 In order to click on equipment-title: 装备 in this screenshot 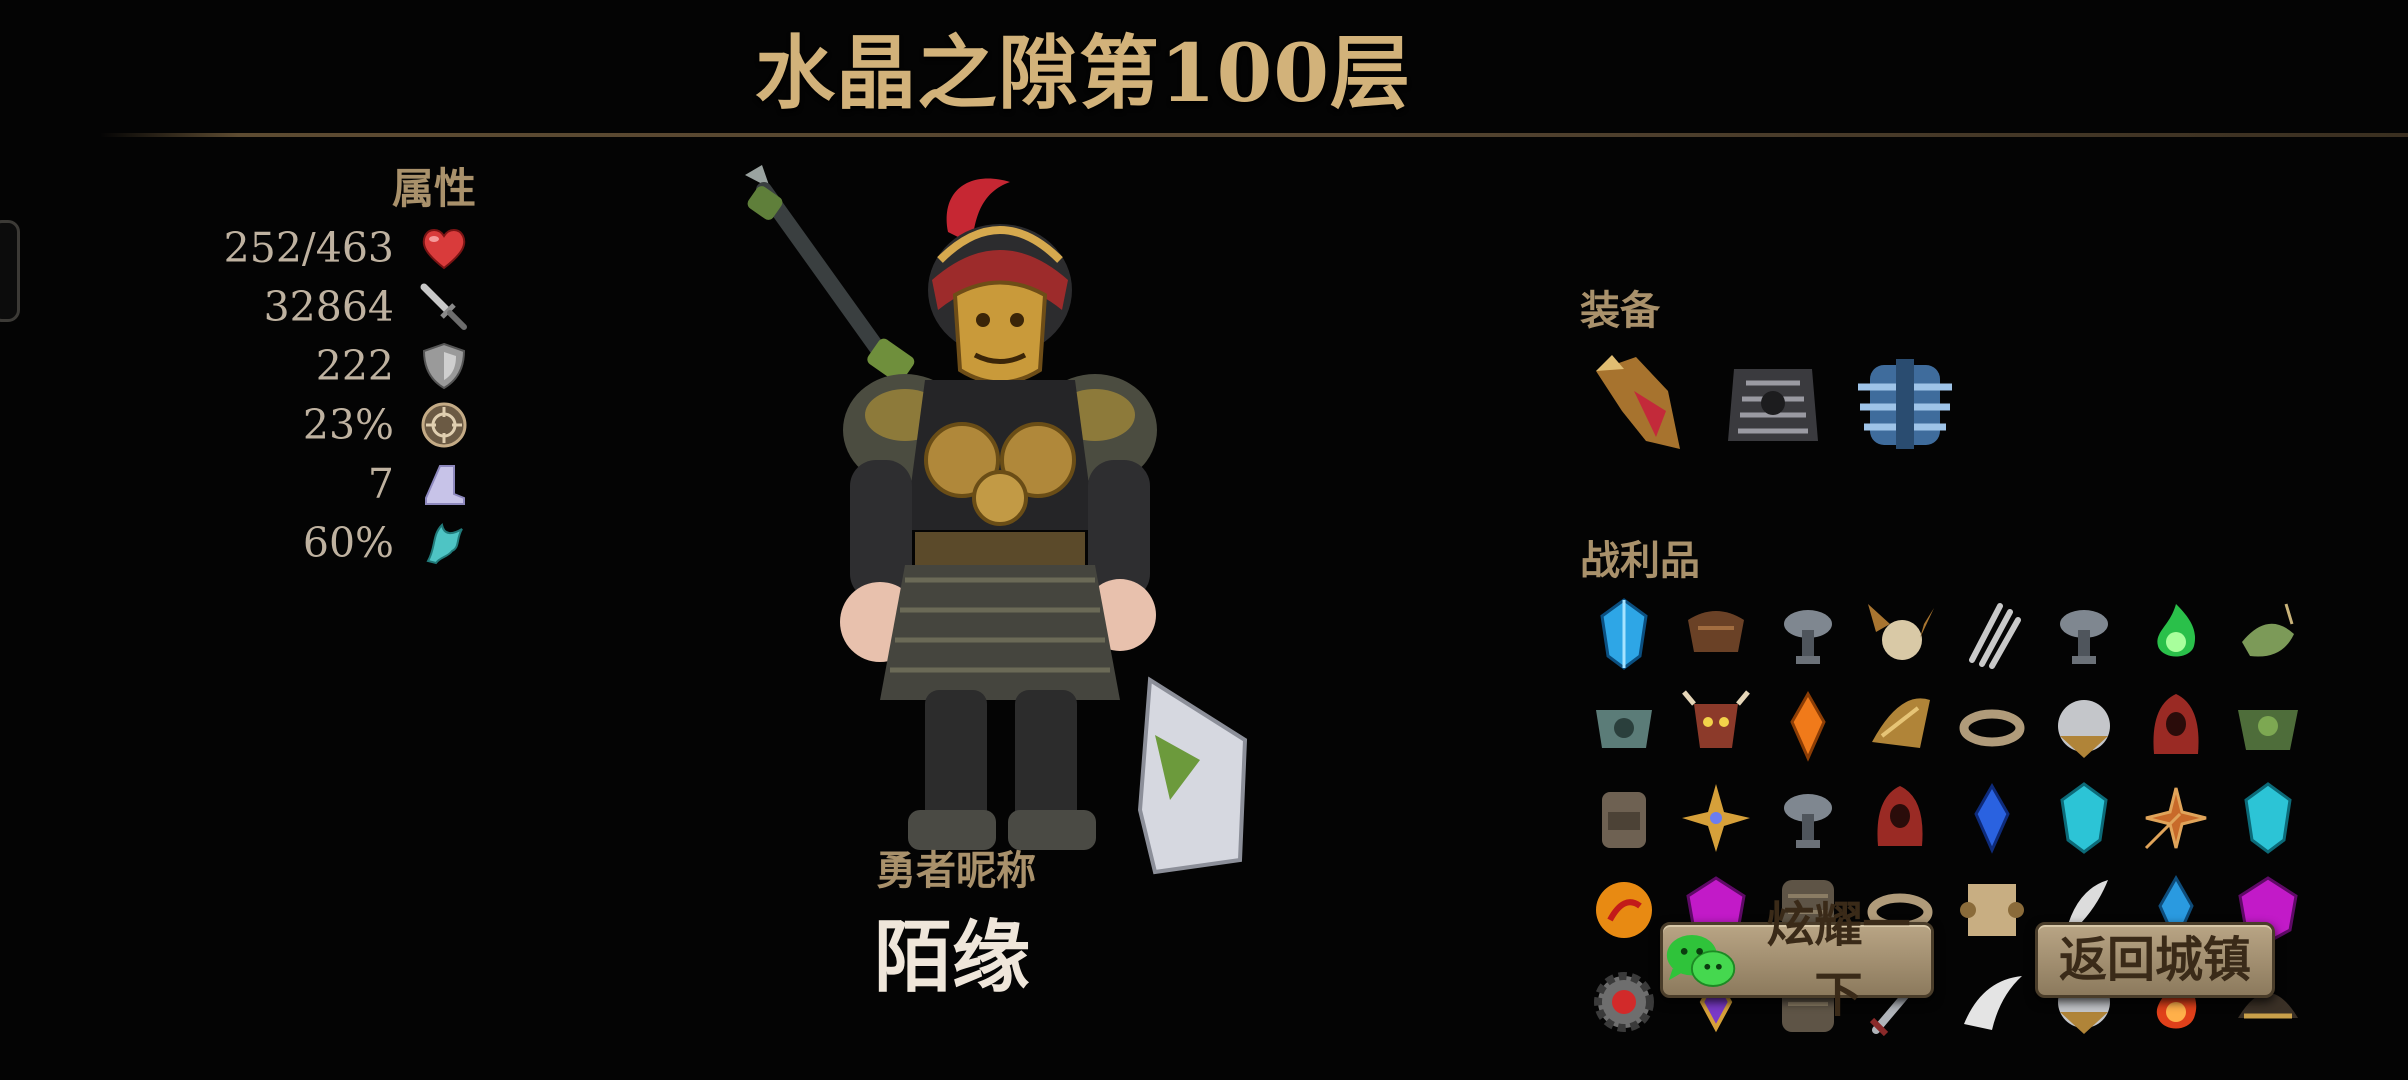, I will do `click(1620, 310)`.